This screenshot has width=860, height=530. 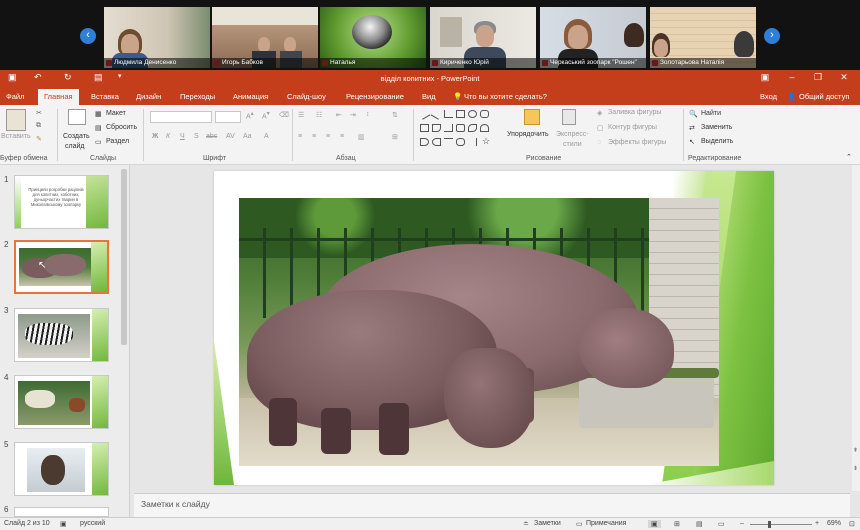 What do you see at coordinates (15, 96) in the screenshot?
I see `tab-file: Файл` at bounding box center [15, 96].